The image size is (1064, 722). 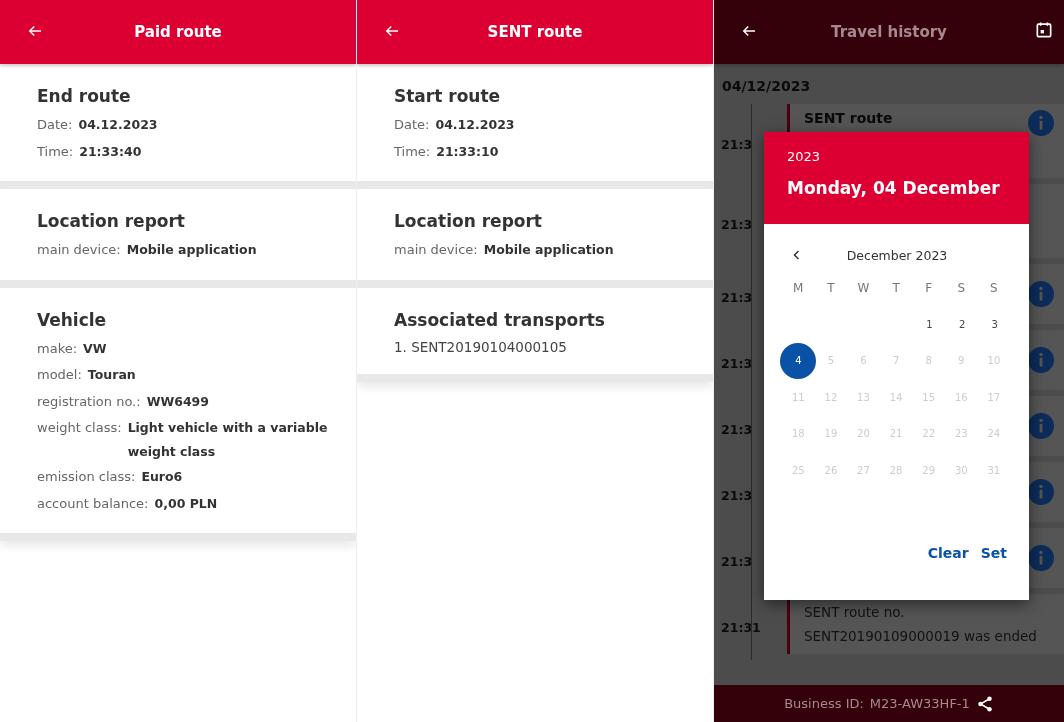 What do you see at coordinates (994, 324) in the screenshot?
I see `calendar-day: 3` at bounding box center [994, 324].